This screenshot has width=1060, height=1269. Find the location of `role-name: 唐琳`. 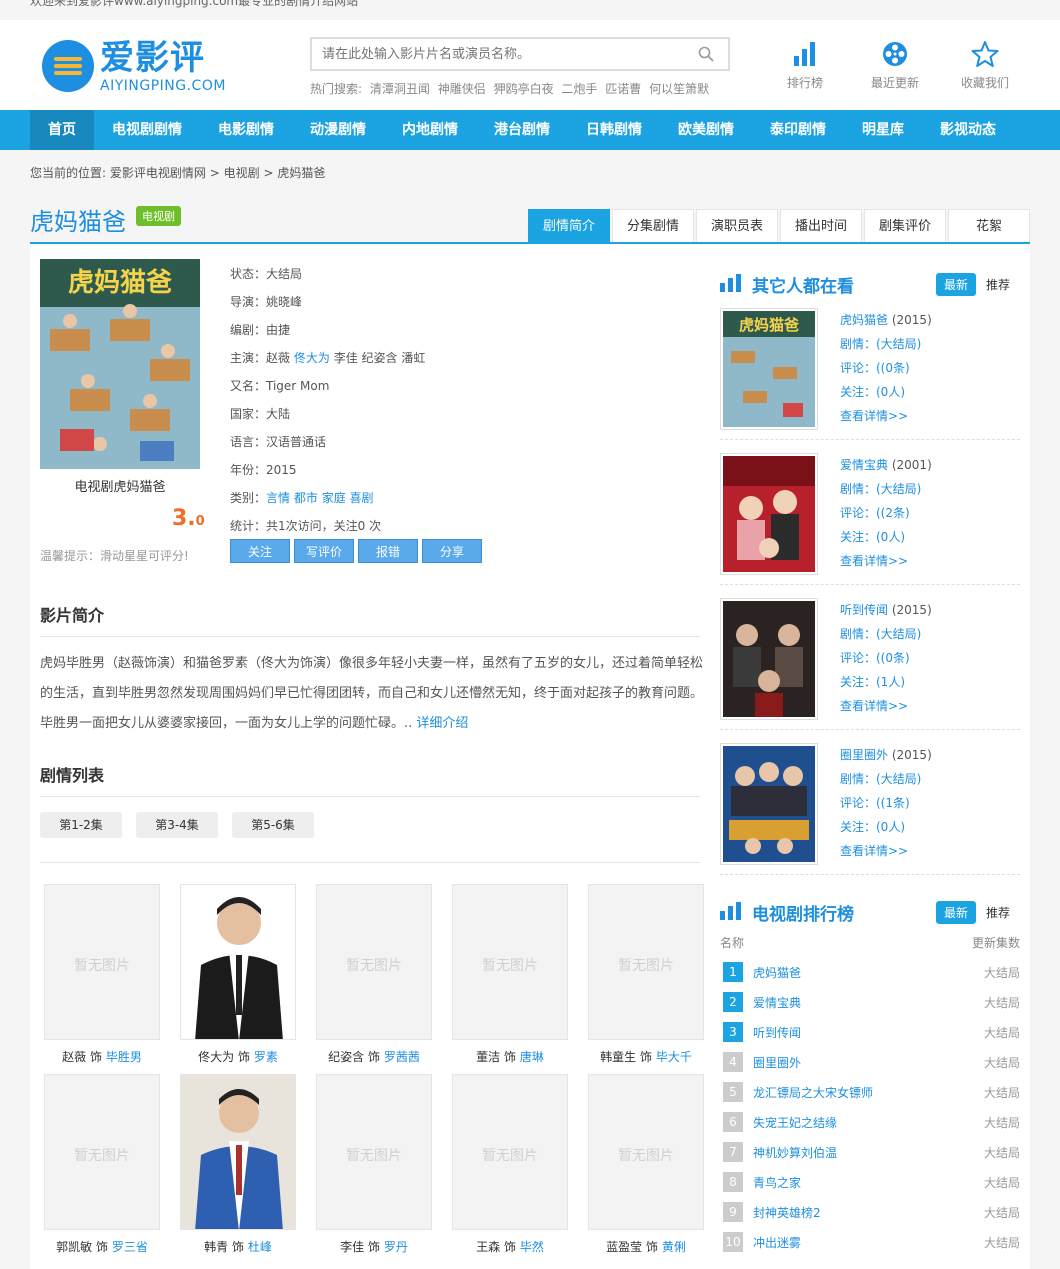

role-name: 唐琳 is located at coordinates (532, 1057).